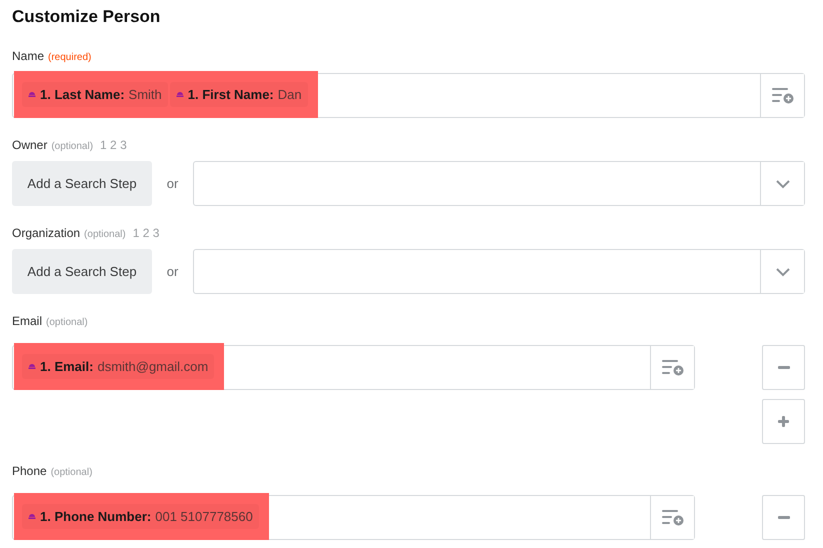  What do you see at coordinates (95, 94) in the screenshot?
I see `mapped-token: 1. Last Name: Smith` at bounding box center [95, 94].